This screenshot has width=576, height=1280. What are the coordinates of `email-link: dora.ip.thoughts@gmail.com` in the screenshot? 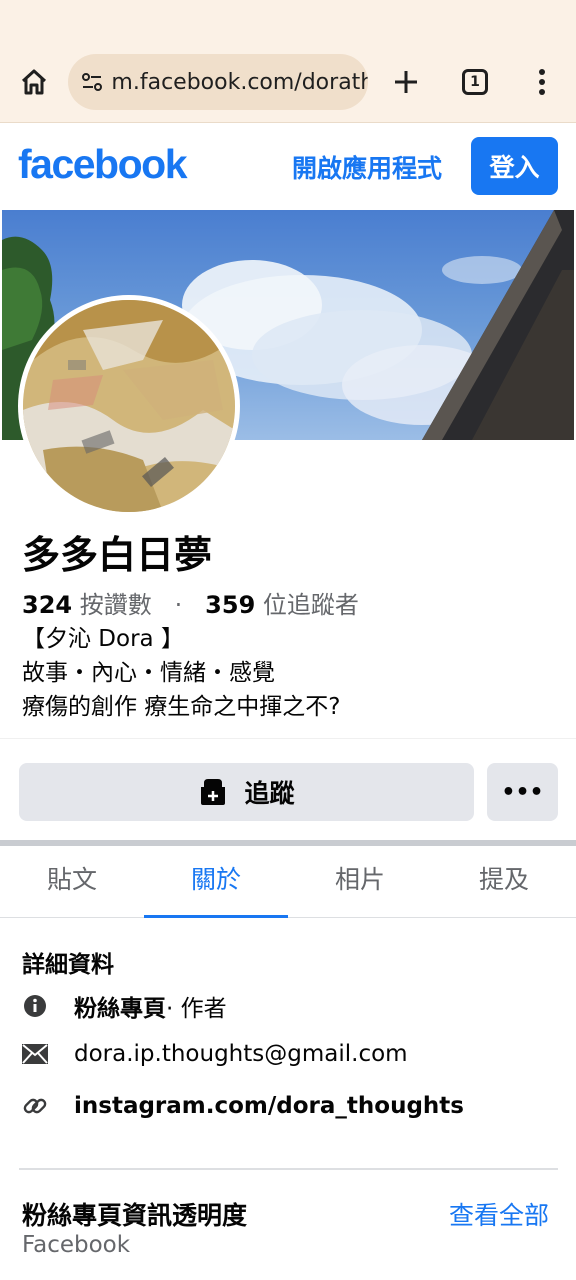 It's located at (241, 1054).